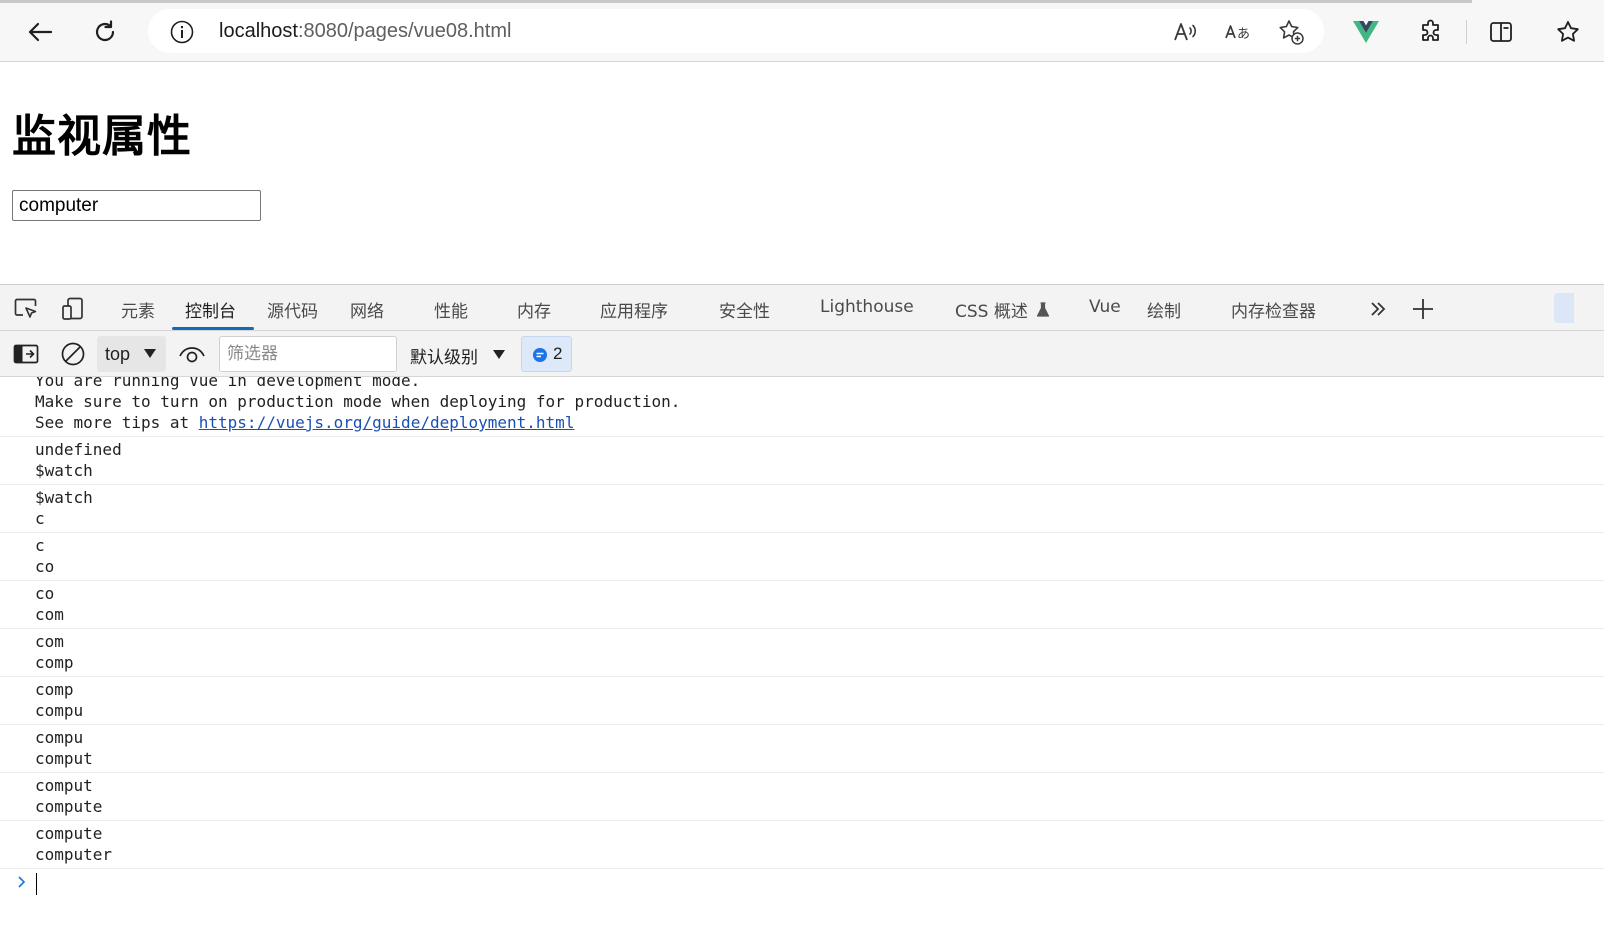  What do you see at coordinates (102, 136) in the screenshot?
I see `page-title: 监视属性` at bounding box center [102, 136].